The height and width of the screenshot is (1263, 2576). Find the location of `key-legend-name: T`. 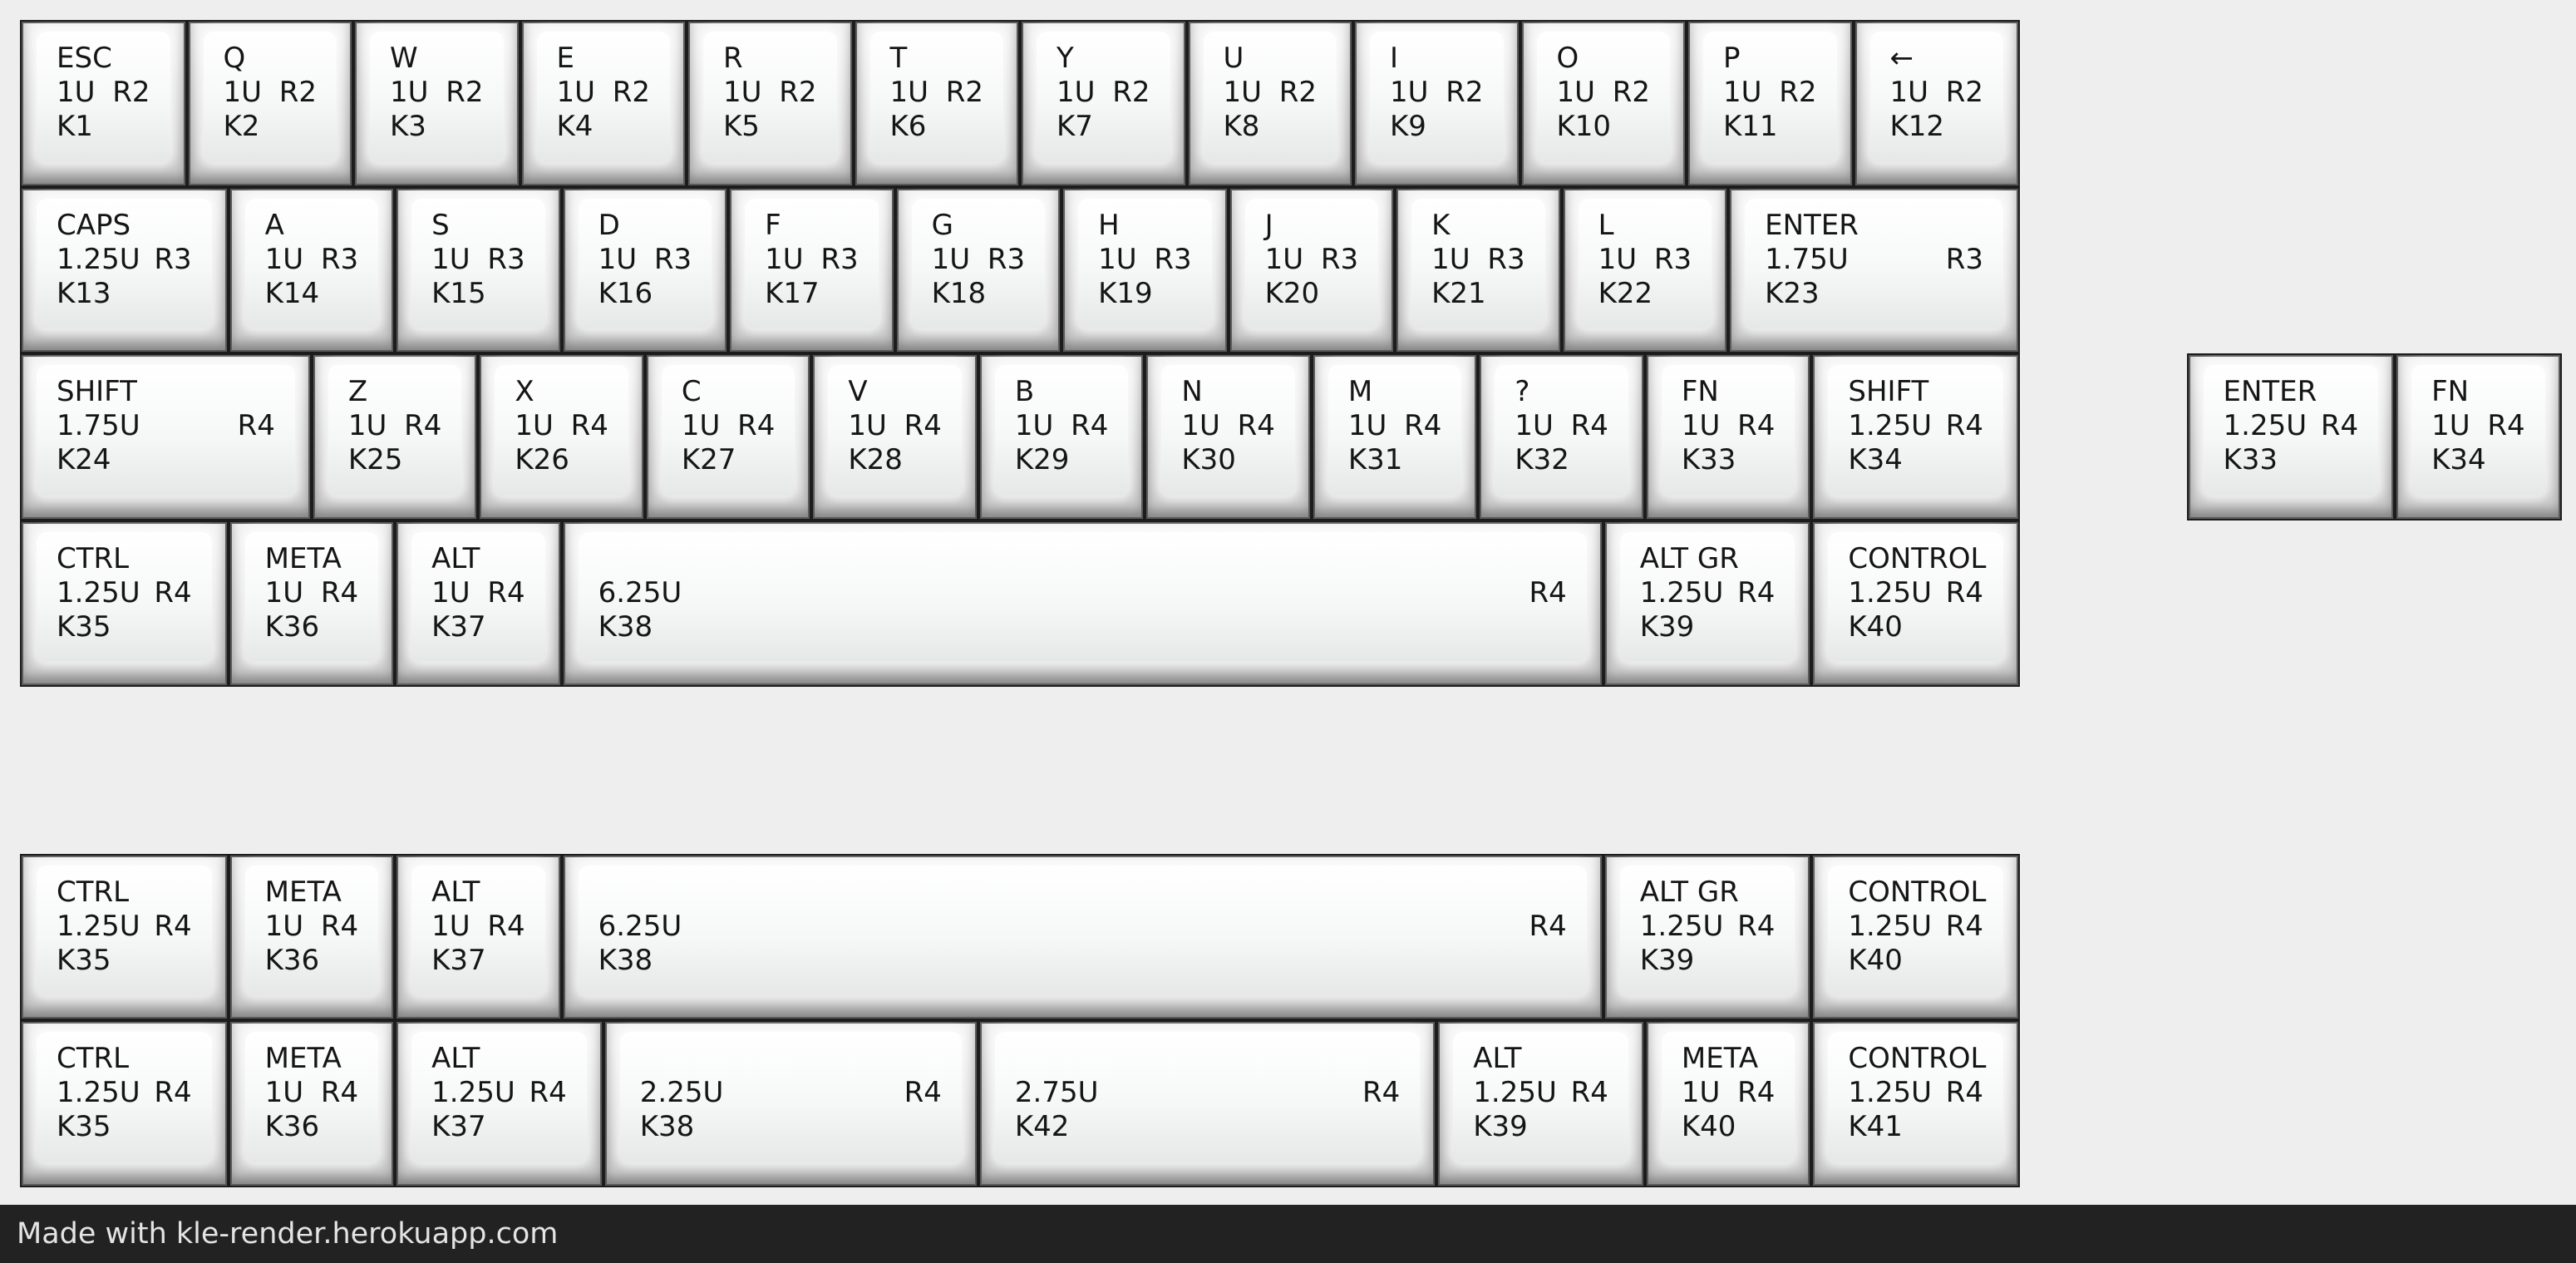

key-legend-name: T is located at coordinates (898, 58).